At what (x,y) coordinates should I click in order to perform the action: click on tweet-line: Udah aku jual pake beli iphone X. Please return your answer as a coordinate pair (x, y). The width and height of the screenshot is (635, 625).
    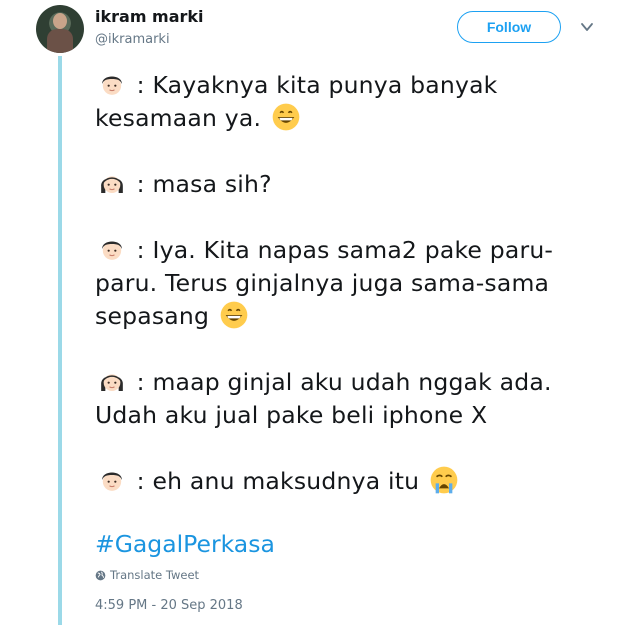
    Looking at the image, I should click on (355, 415).